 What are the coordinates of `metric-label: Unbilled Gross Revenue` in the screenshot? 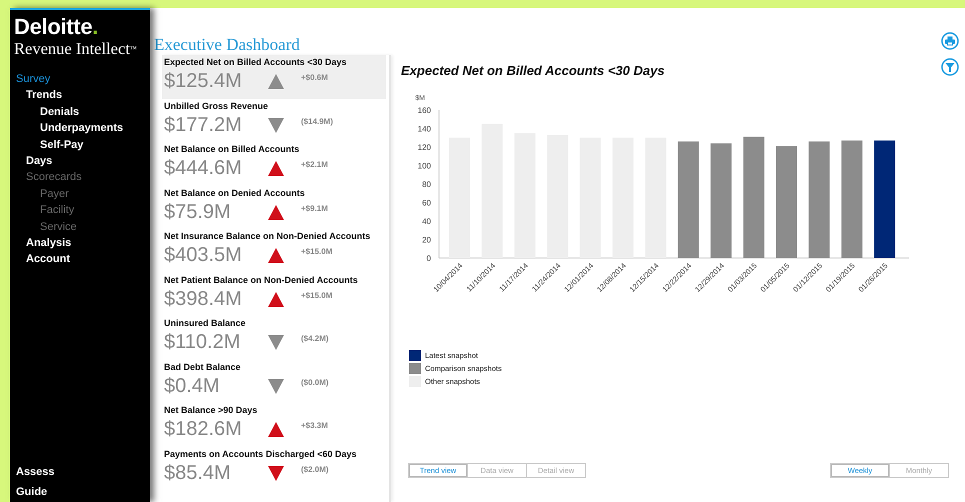 It's located at (216, 106).